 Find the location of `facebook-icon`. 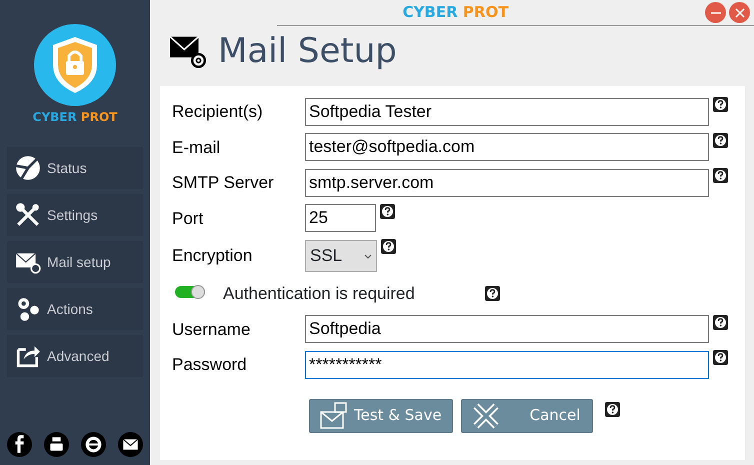

facebook-icon is located at coordinates (19, 444).